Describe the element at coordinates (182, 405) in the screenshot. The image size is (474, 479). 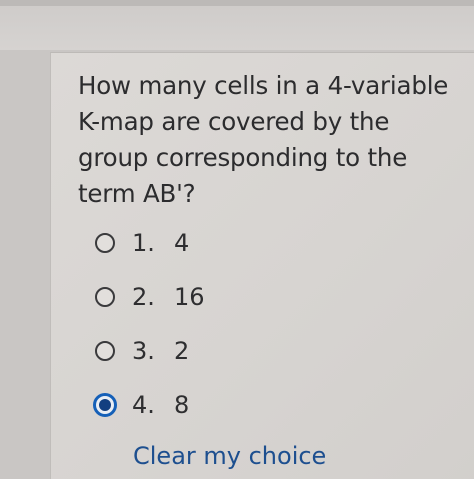
I see `option-value: 8` at that location.